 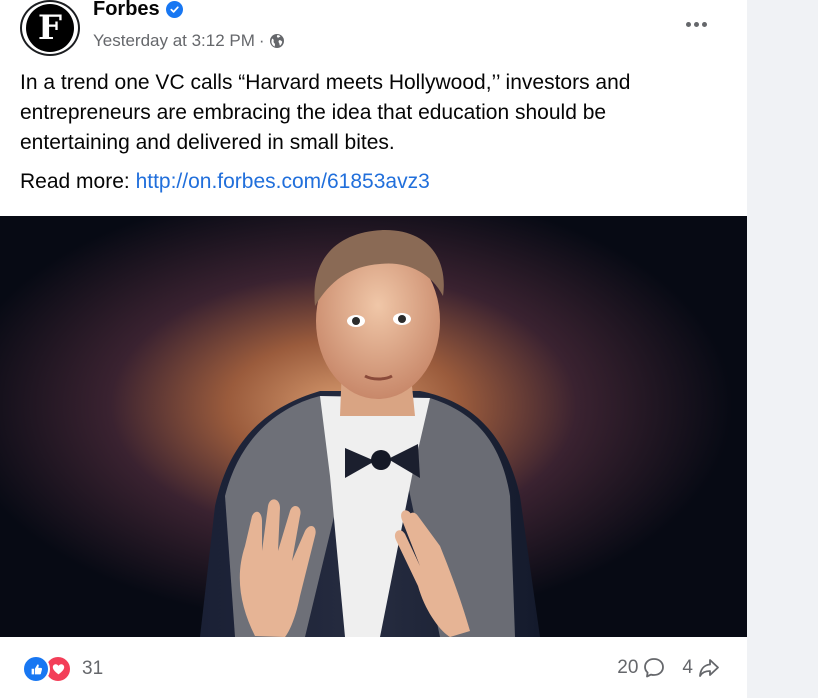 I want to click on shares-count-button: 4, so click(x=701, y=668).